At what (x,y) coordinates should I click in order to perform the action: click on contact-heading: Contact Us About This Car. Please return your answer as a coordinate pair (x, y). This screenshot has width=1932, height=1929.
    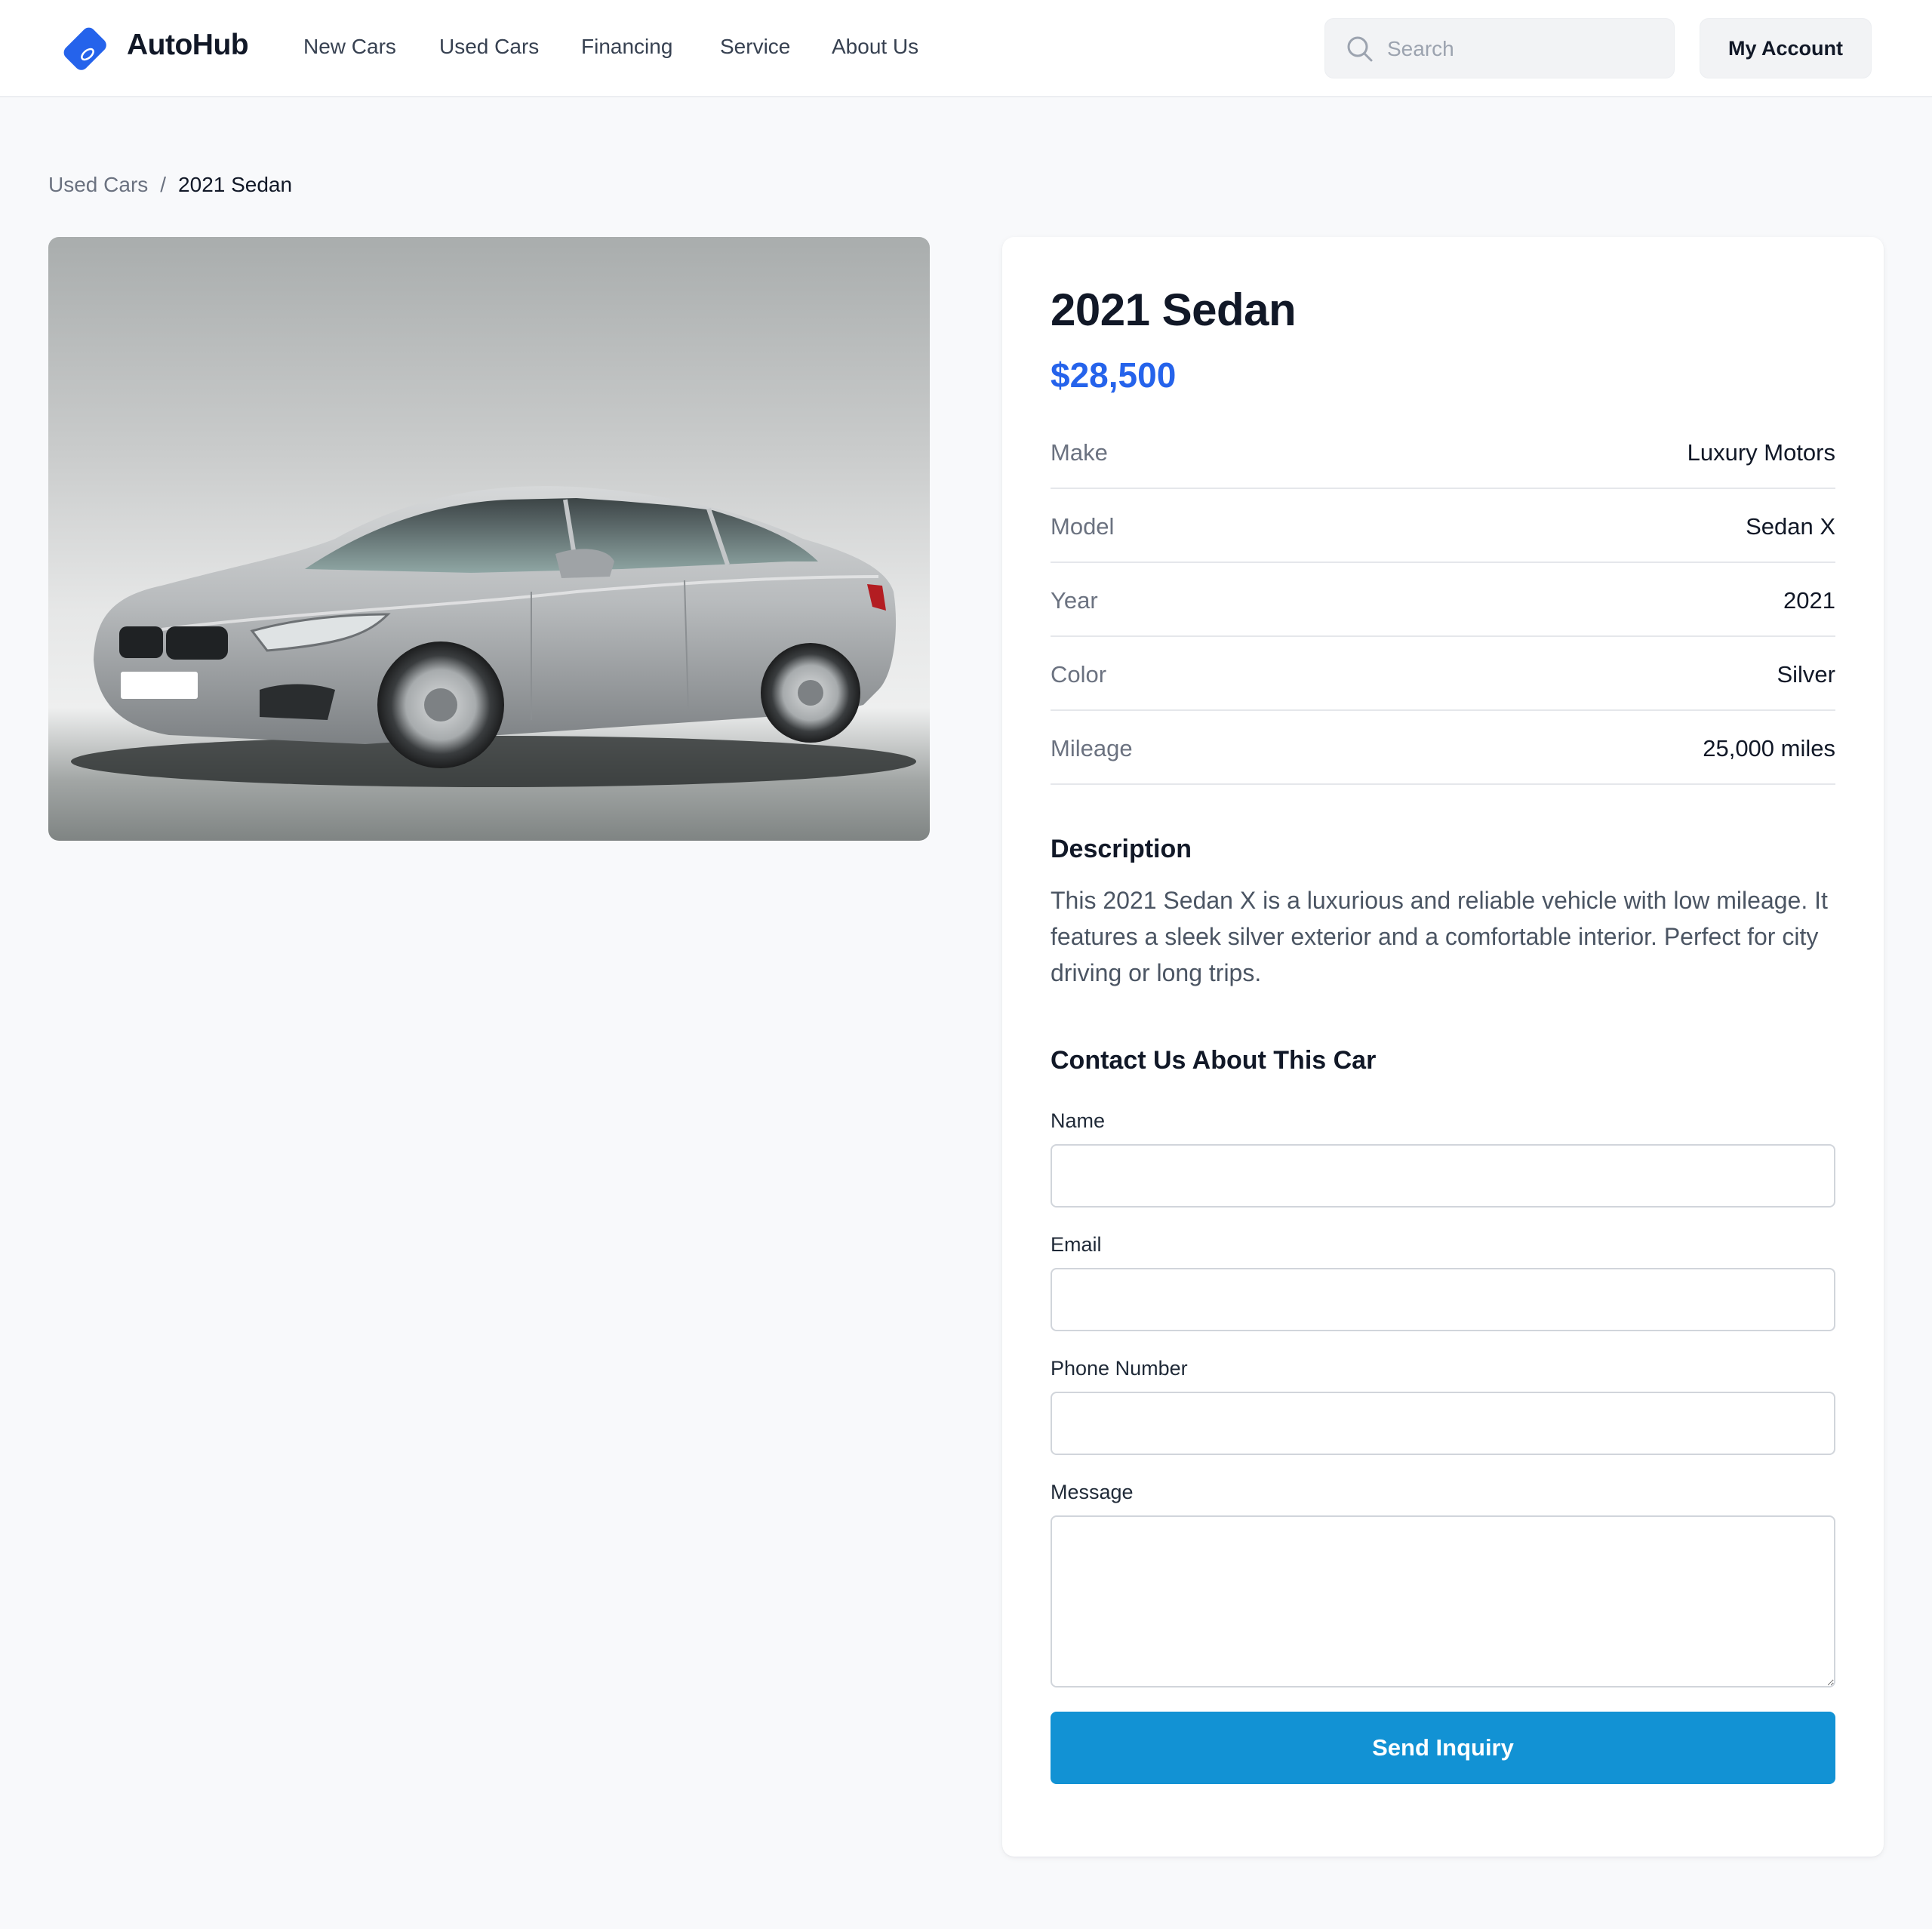
    Looking at the image, I should click on (1214, 1060).